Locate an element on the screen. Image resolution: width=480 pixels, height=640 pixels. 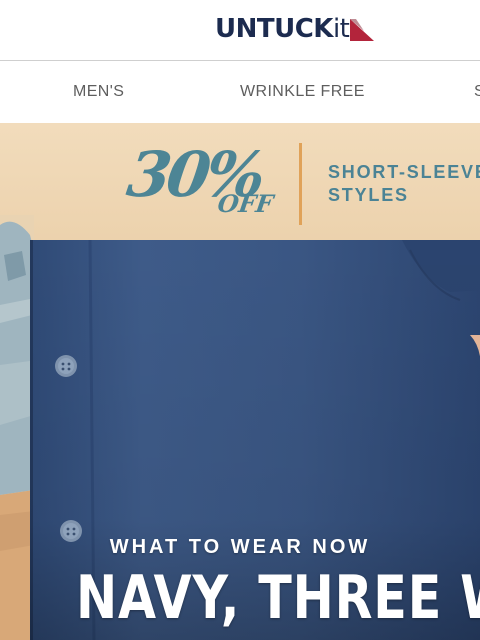
nav-item-partial: S is located at coordinates (477, 92).